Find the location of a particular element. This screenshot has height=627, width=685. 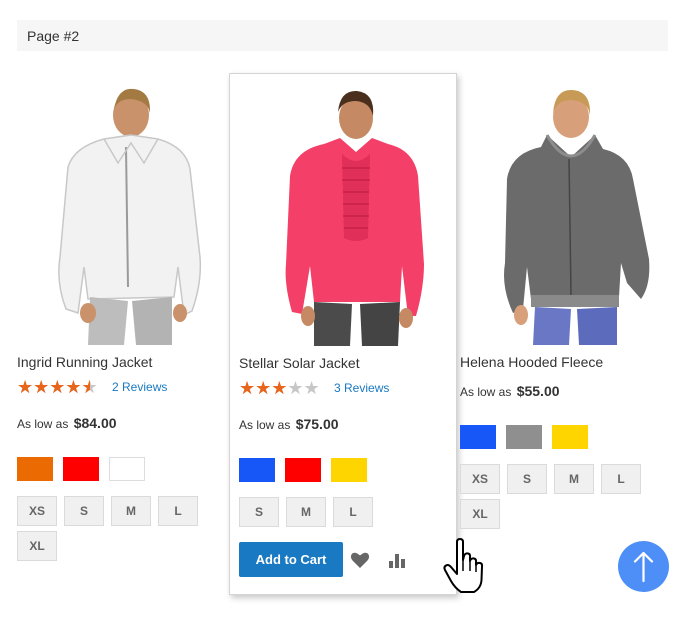

price-box: As low as $84.00 is located at coordinates (67, 423).